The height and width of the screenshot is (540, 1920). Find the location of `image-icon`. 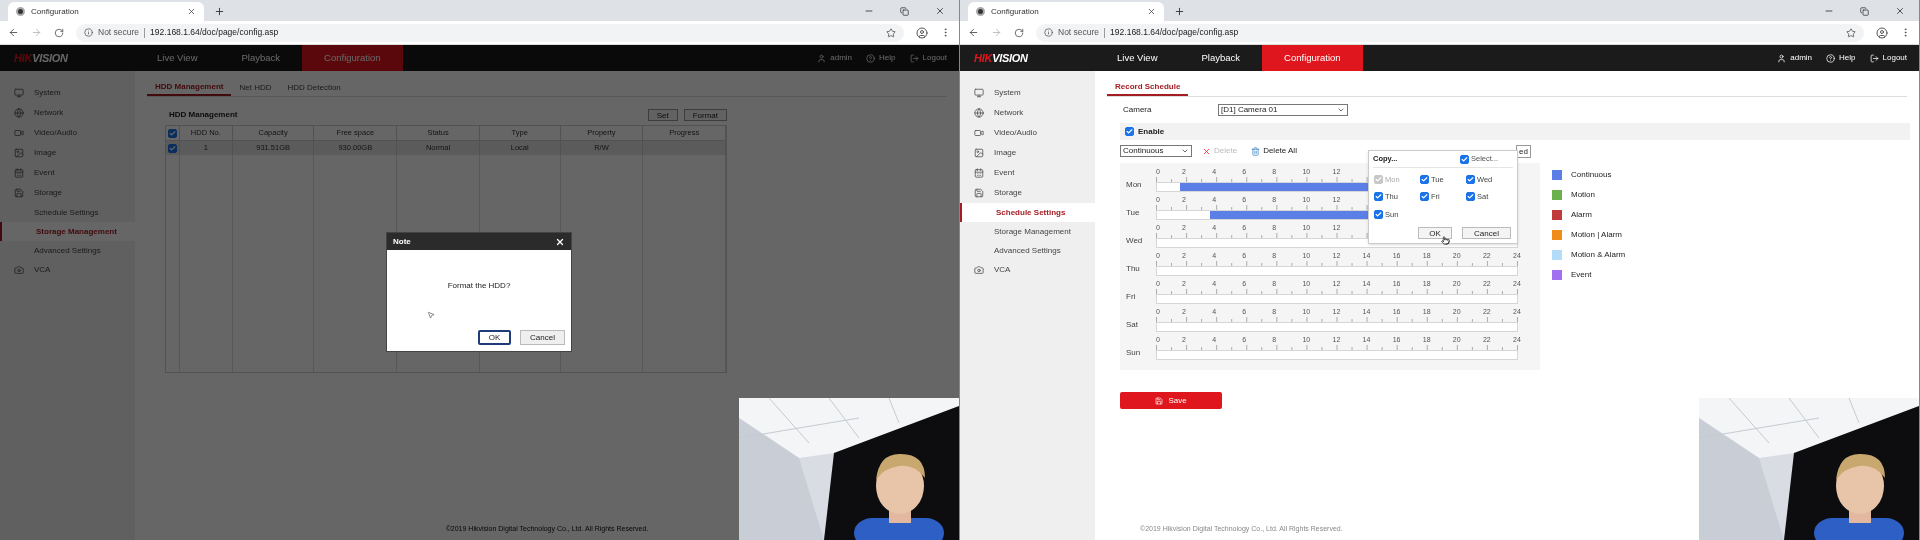

image-icon is located at coordinates (19, 153).